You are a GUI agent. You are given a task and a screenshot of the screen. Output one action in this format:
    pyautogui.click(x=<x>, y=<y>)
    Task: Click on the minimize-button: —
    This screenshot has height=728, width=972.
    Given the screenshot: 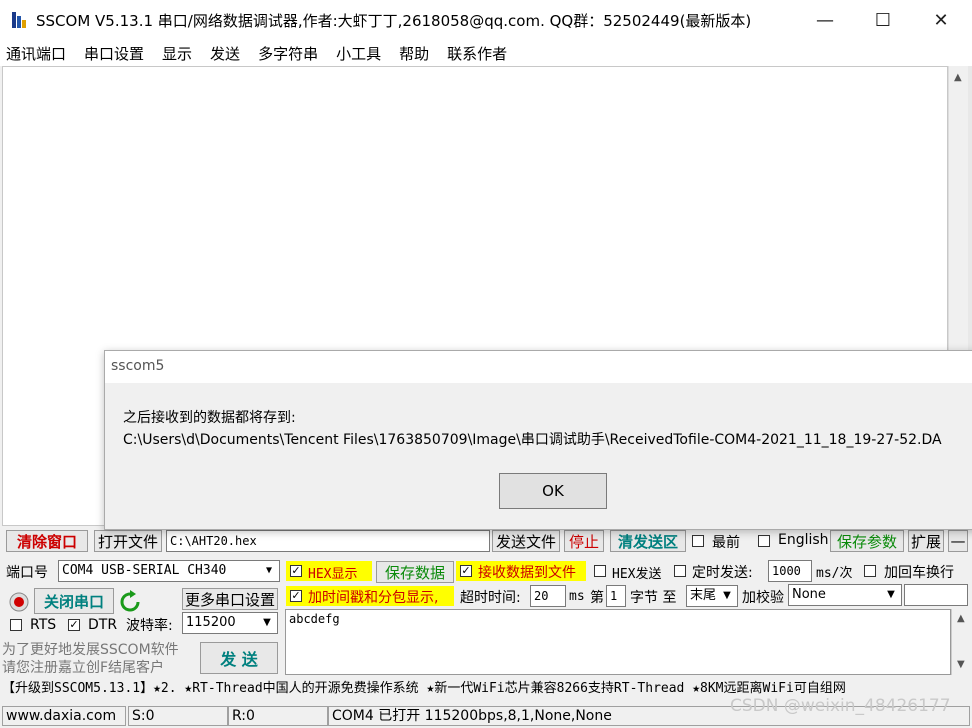 What is the action you would take?
    pyautogui.click(x=825, y=20)
    